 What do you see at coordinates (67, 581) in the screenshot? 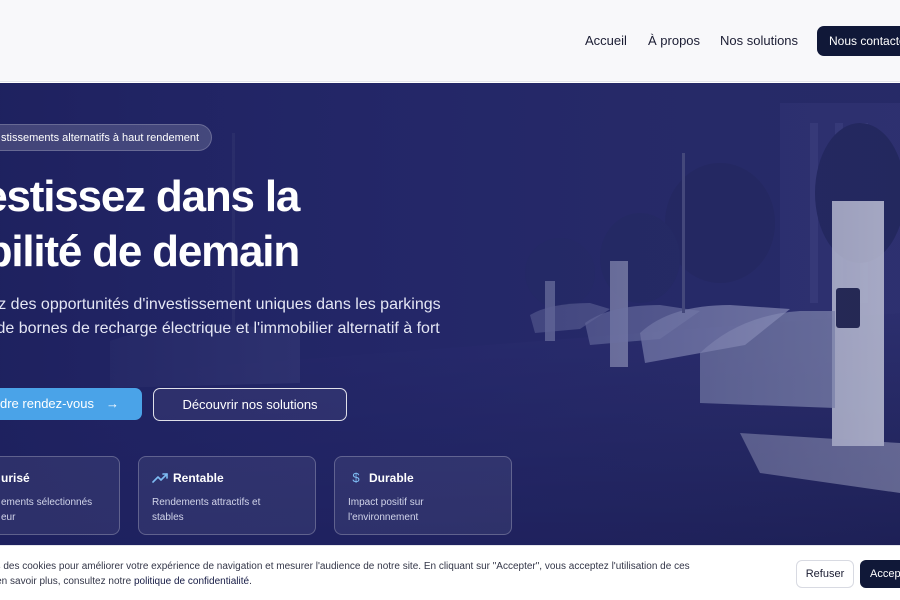
I see `cookie-message-text: r en savoir plus, consultez notre` at bounding box center [67, 581].